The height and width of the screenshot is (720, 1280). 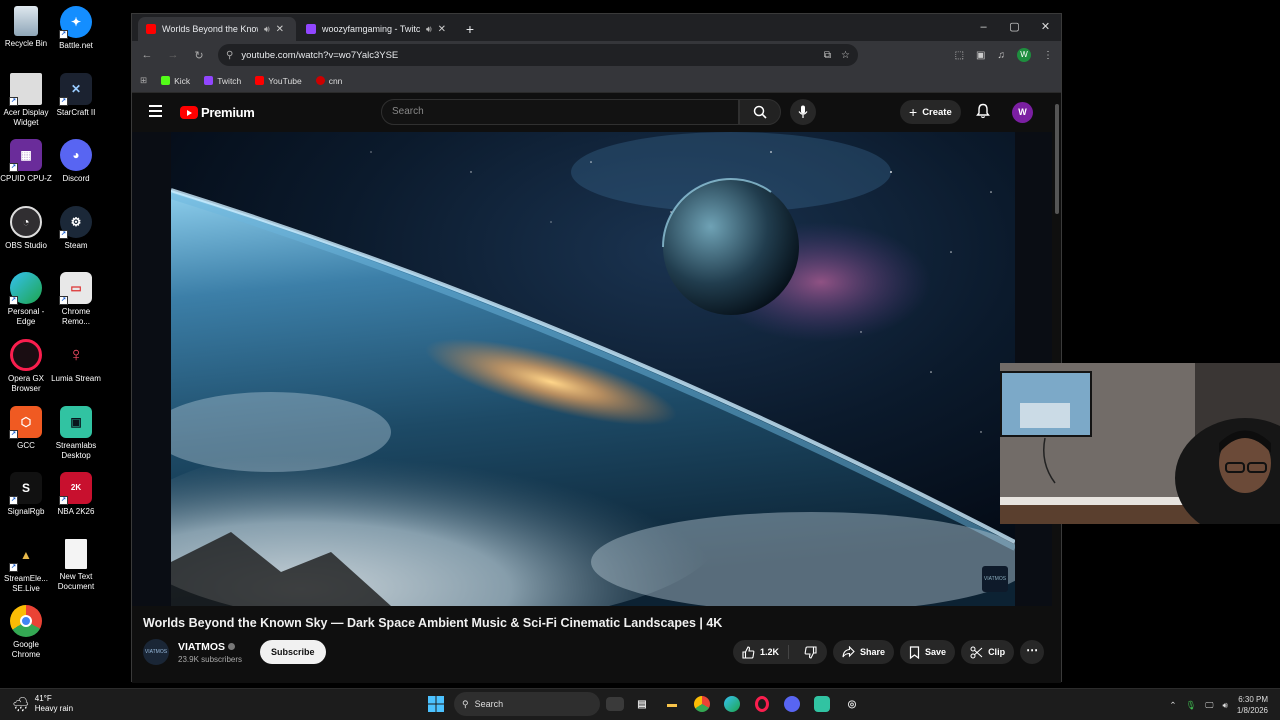 I want to click on desktop-icon-label: Recycle Bin, so click(x=26, y=43).